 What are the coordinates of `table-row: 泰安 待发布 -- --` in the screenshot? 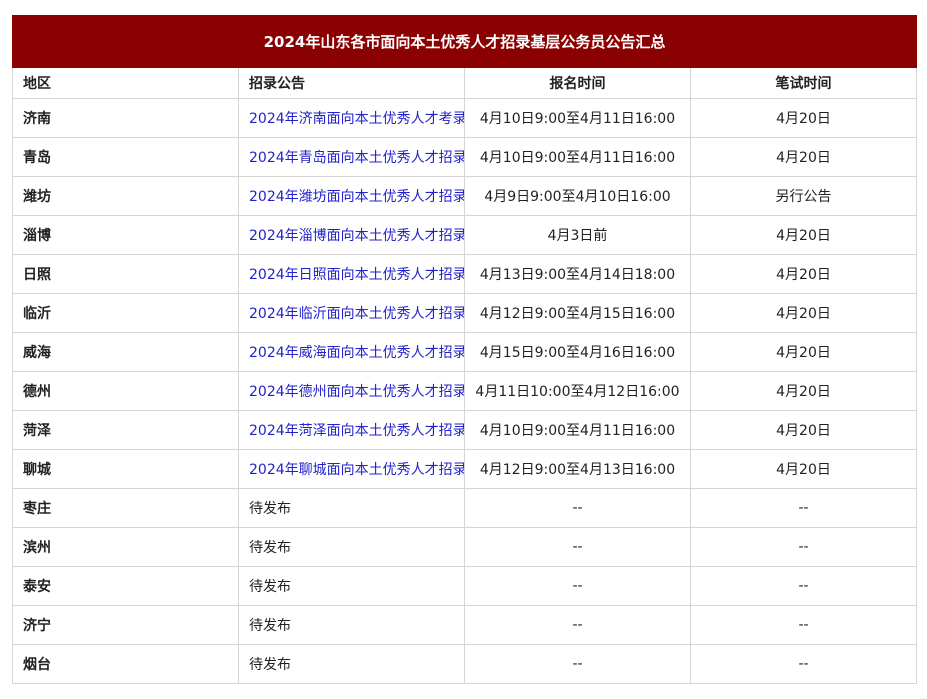 It's located at (464, 586).